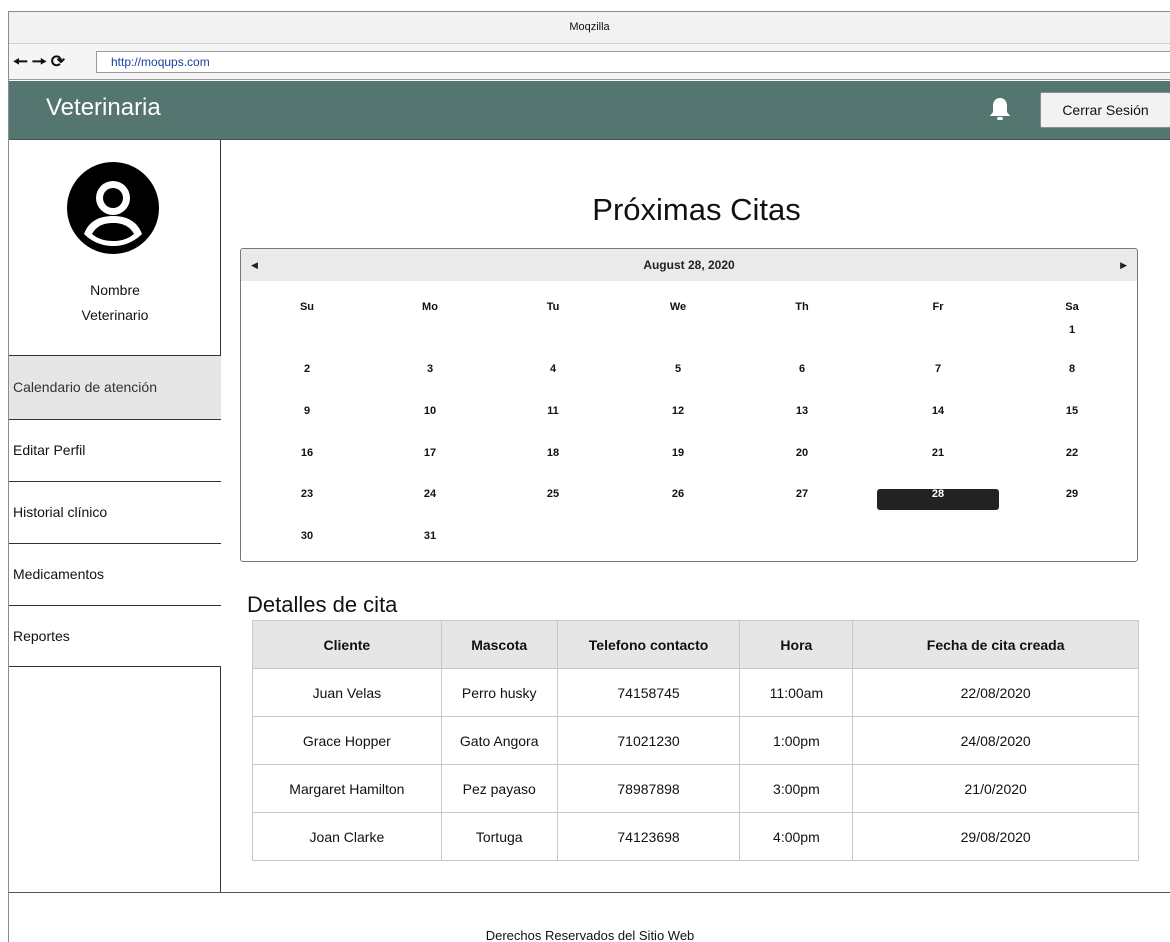 Image resolution: width=1170 pixels, height=942 pixels. Describe the element at coordinates (648, 692) in the screenshot. I see `cell-telefono: 74158745` at that location.